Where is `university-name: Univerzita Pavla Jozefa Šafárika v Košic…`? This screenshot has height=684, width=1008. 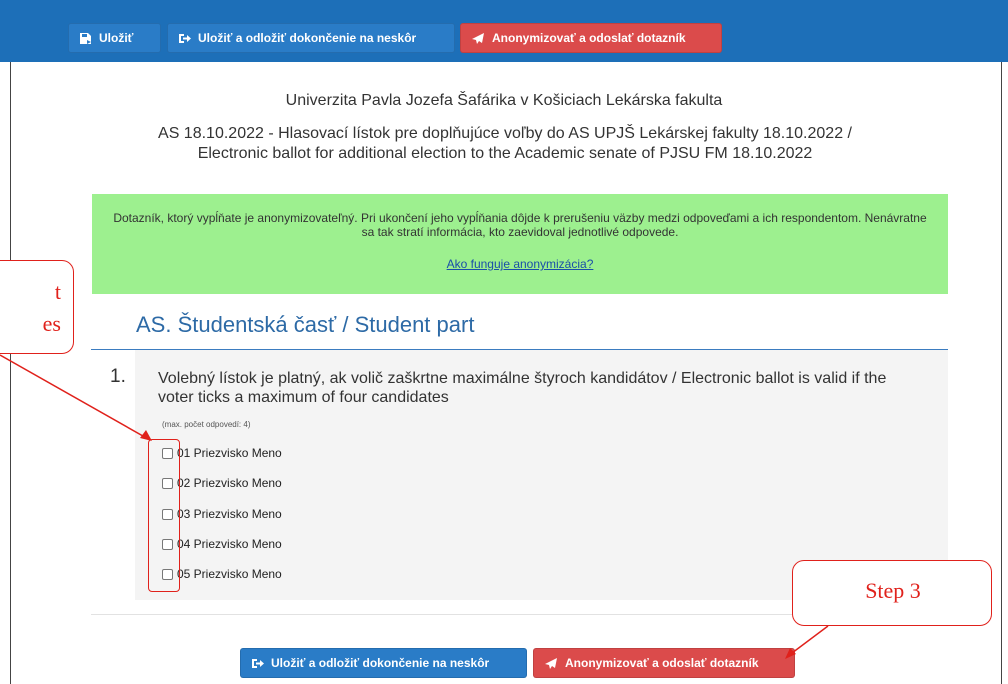
university-name: Univerzita Pavla Jozefa Šafárika v Košic… is located at coordinates (504, 100).